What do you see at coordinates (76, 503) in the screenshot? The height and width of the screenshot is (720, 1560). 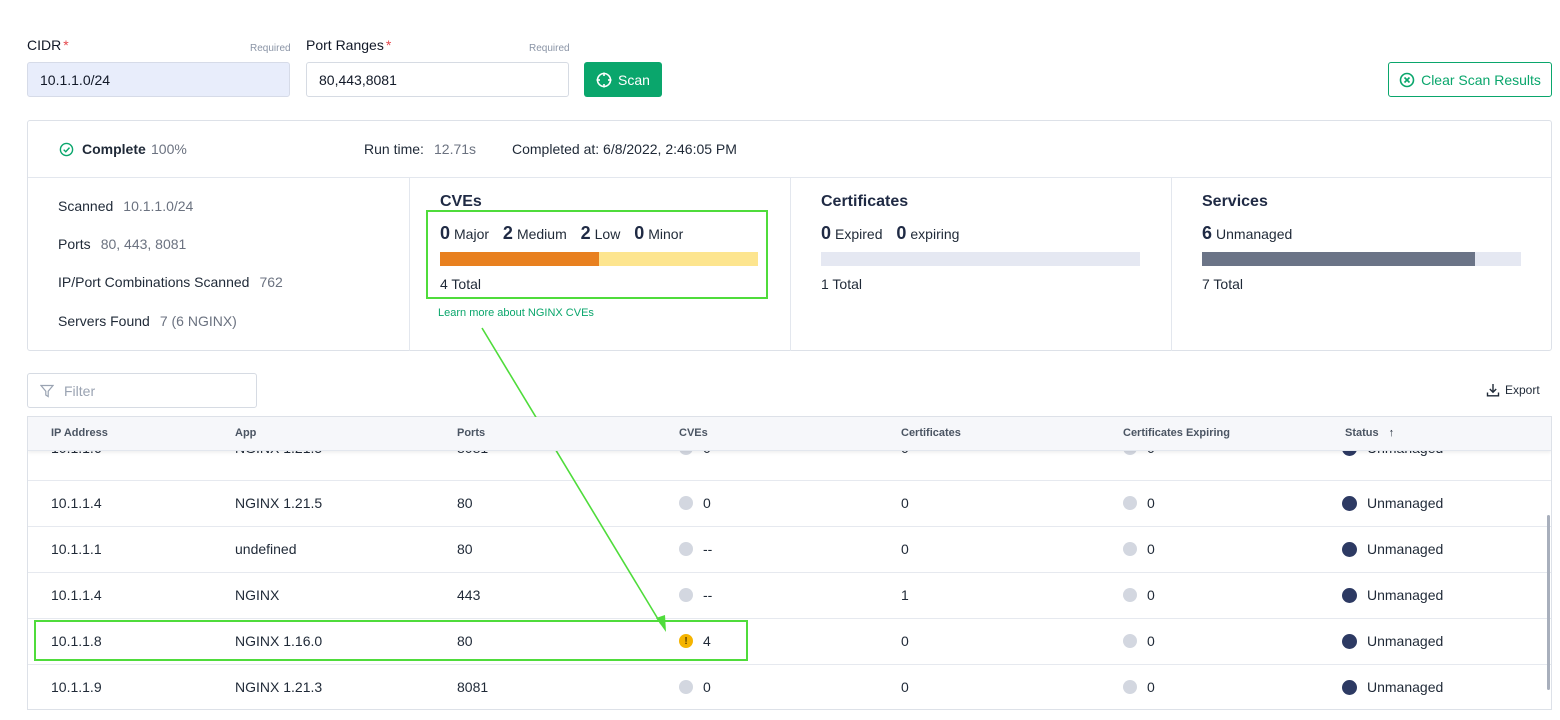 I see `cell-ip: 10.1.1.4` at bounding box center [76, 503].